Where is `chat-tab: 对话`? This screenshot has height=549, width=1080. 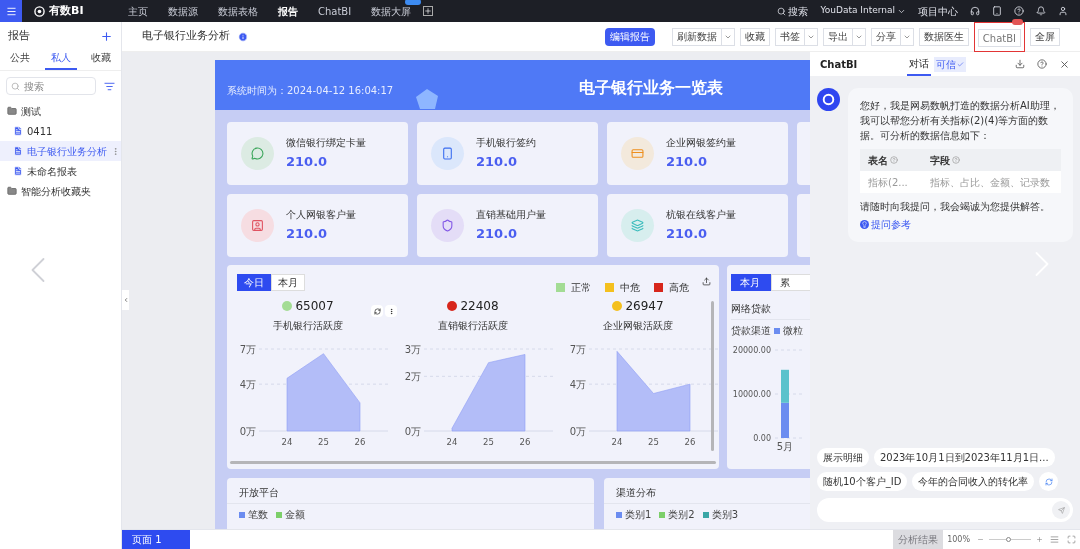 chat-tab: 对话 is located at coordinates (918, 64).